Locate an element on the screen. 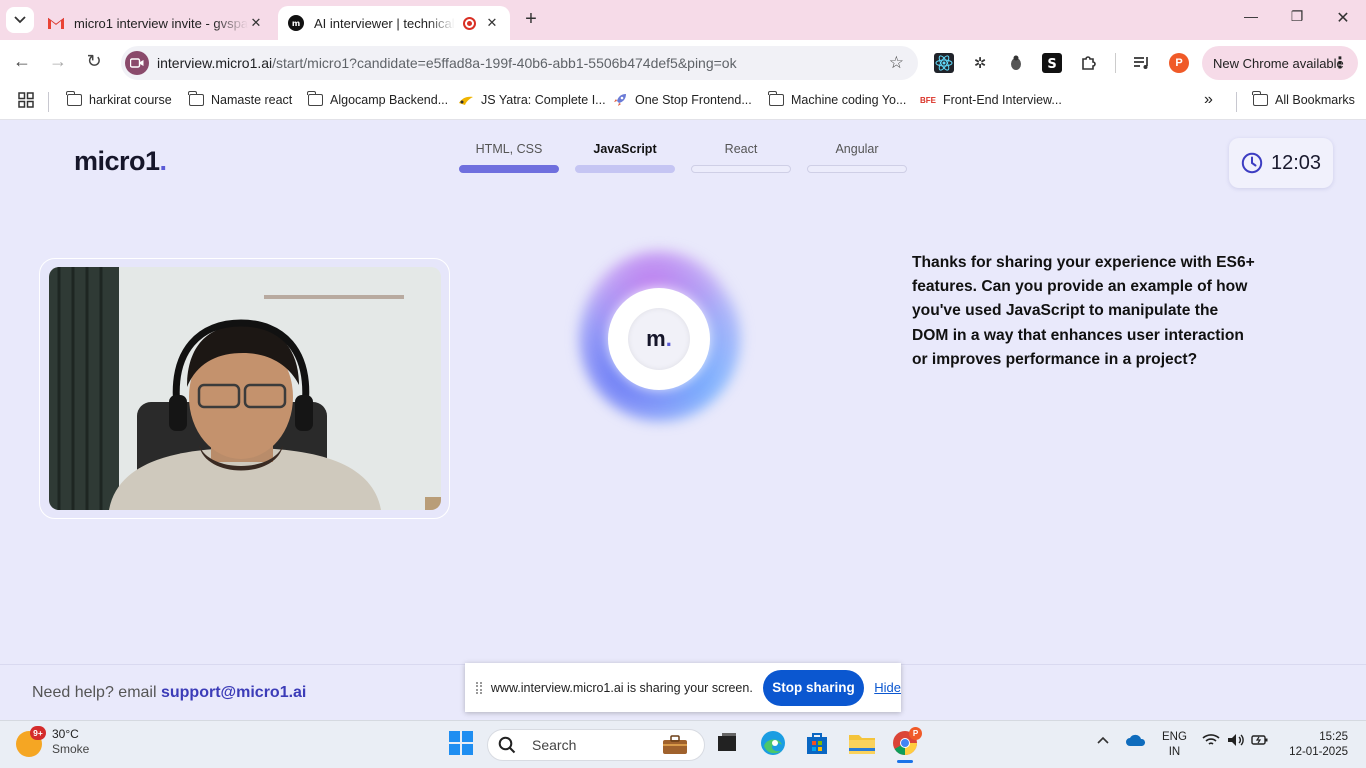  new-chrome-available-button: New Chrome available ⋮ is located at coordinates (1280, 63).